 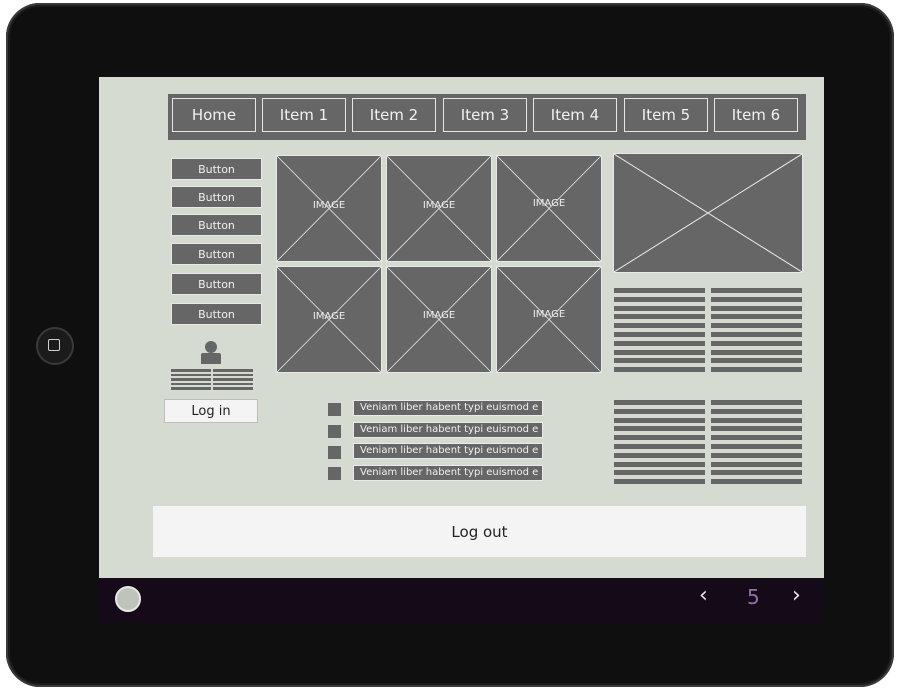 I want to click on bottom-bar: ‹ 5 ›, so click(x=461, y=600).